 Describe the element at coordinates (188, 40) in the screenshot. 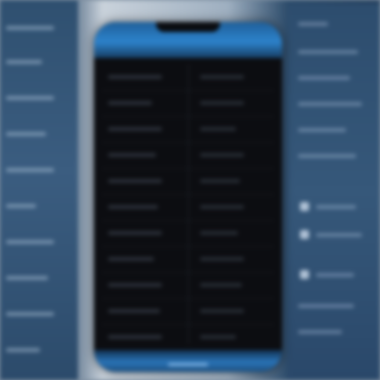

I see `phone-app-header` at that location.